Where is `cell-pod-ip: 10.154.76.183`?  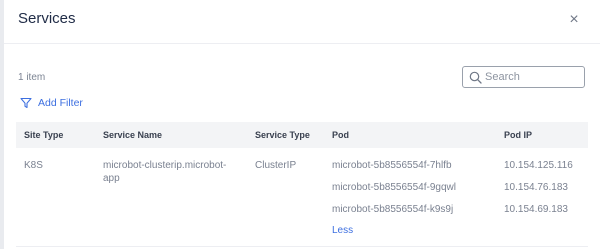
cell-pod-ip: 10.154.76.183 is located at coordinates (536, 187).